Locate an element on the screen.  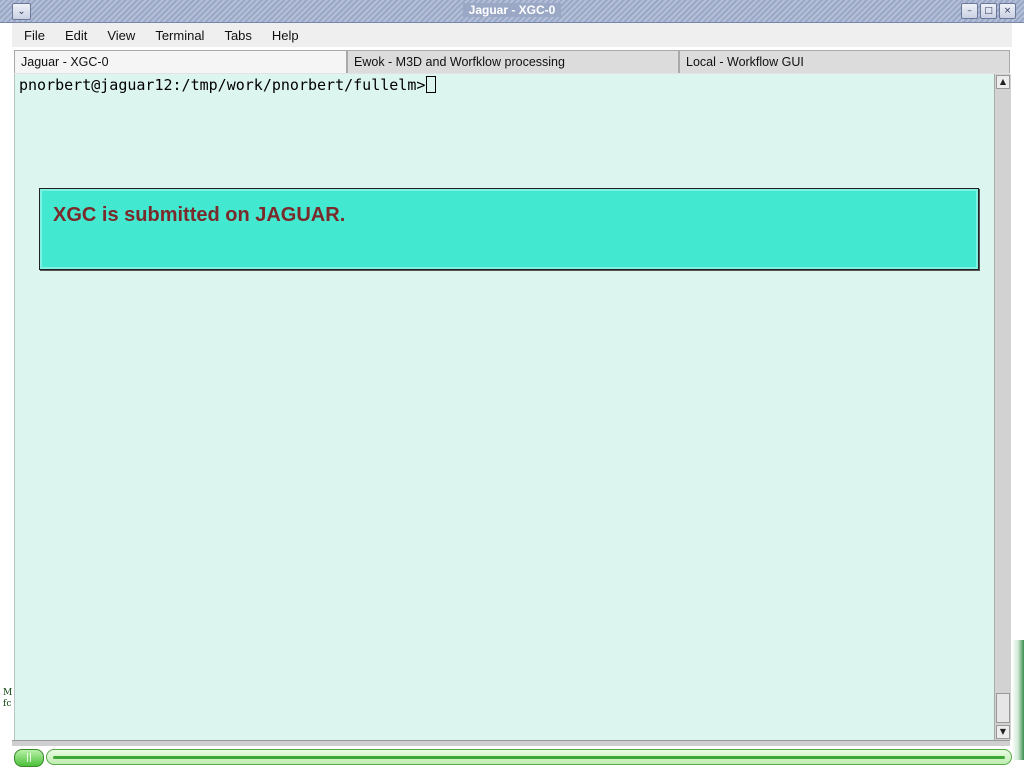
window-titlebar: ⌄ Jaguar - XGC-0 – □ × is located at coordinates (512, 11).